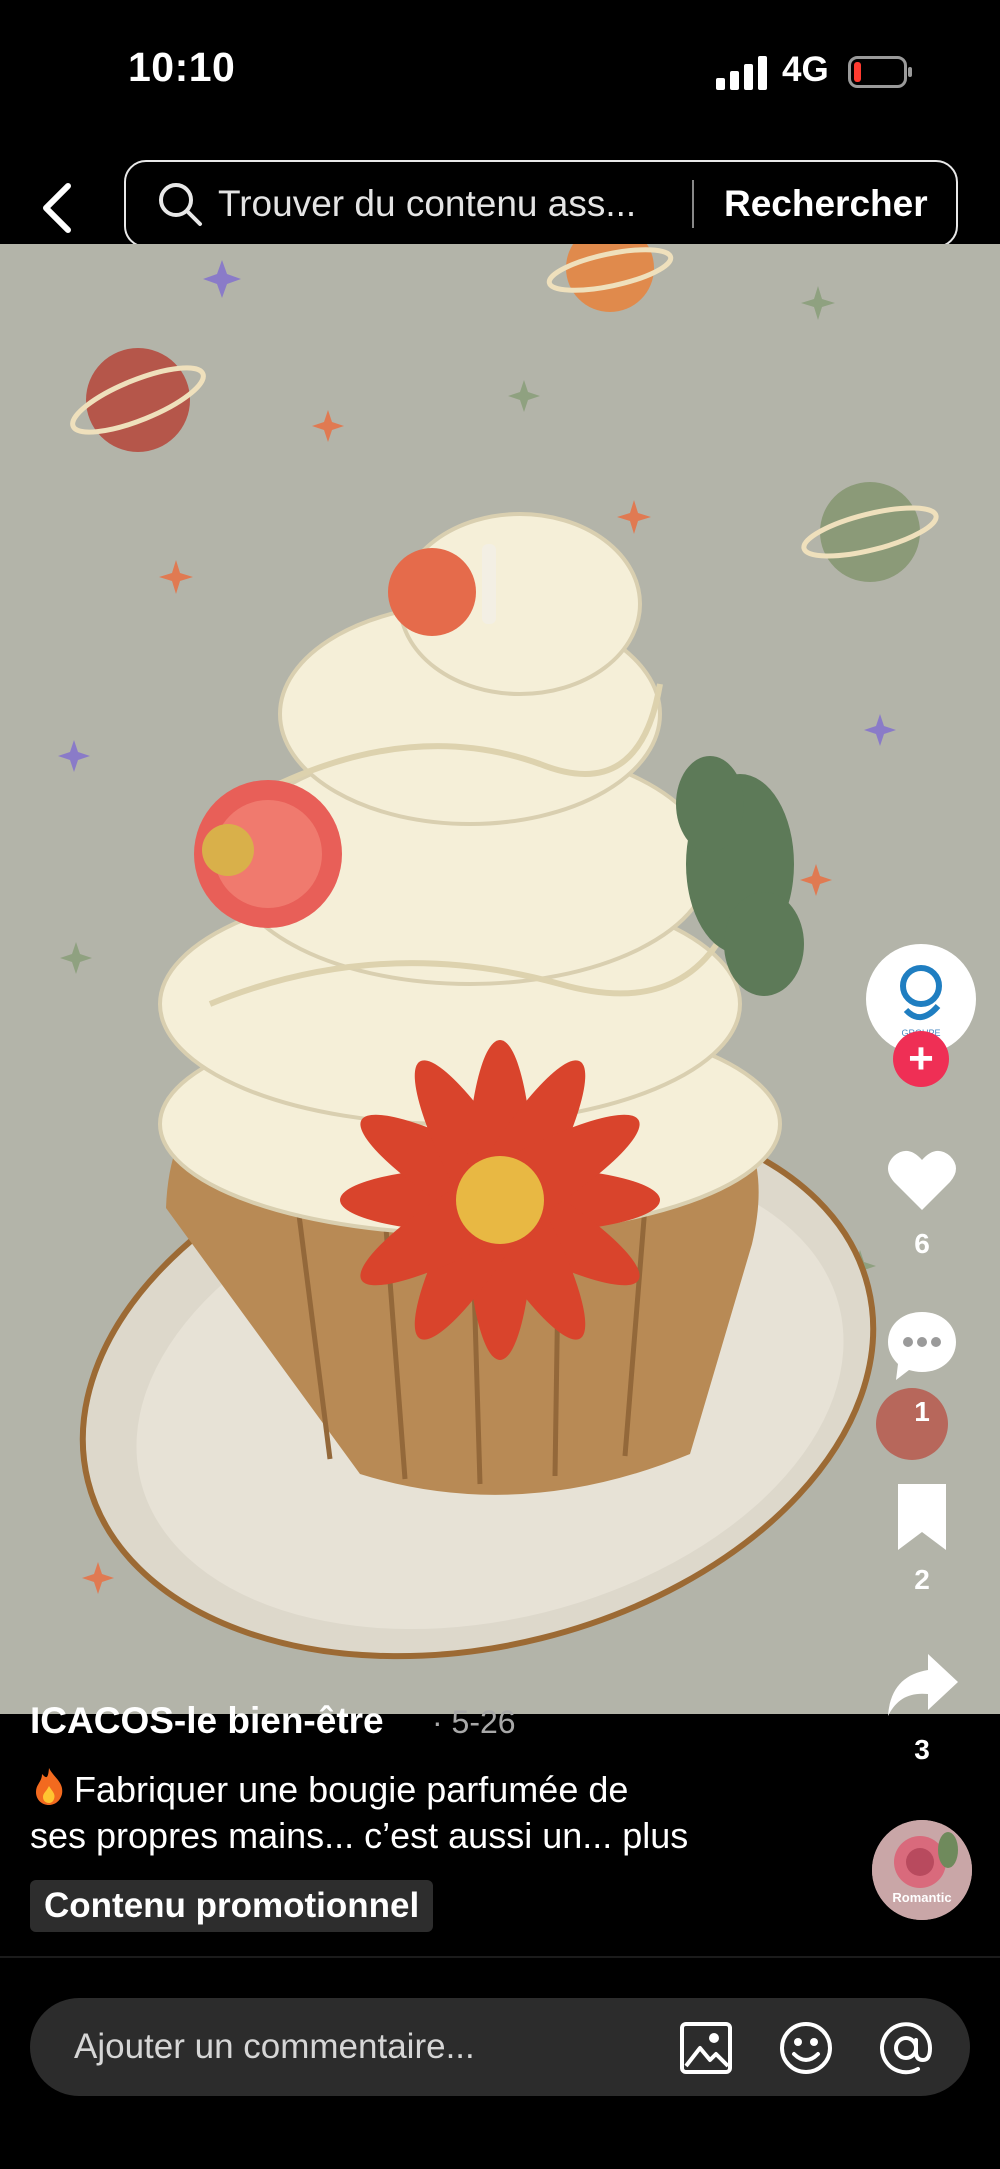 The width and height of the screenshot is (1000, 2169). Describe the element at coordinates (351, 1789) in the screenshot. I see `caption-line-1: Fabriquer une bougie parfumée de` at that location.